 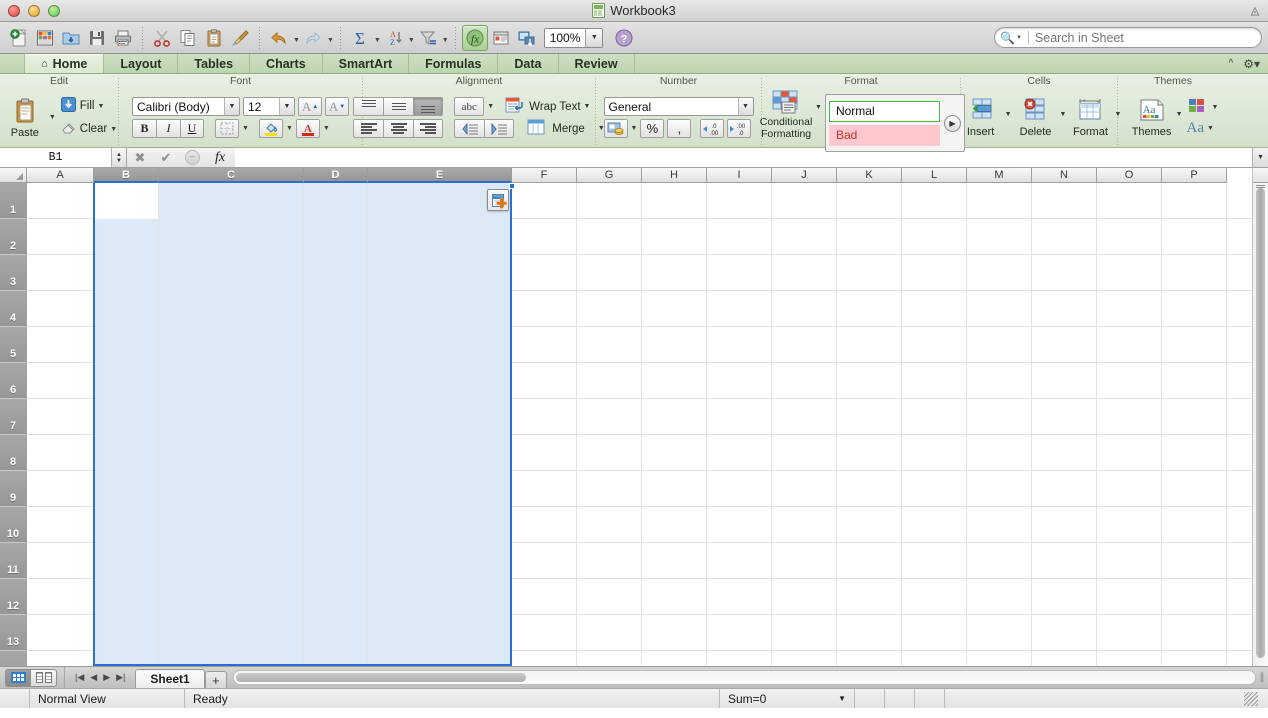 What do you see at coordinates (609, 237) in the screenshot?
I see `cell-G2` at bounding box center [609, 237].